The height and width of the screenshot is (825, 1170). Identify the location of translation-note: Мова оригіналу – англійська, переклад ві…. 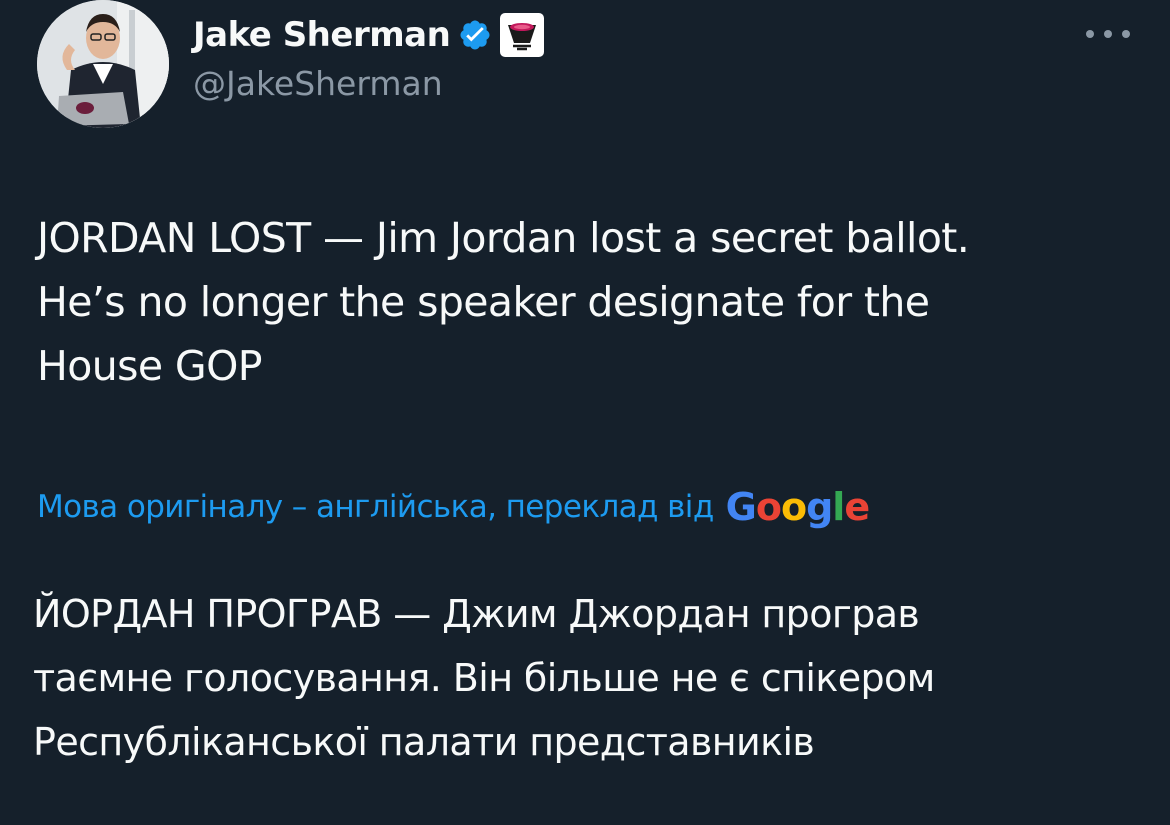
(375, 507).